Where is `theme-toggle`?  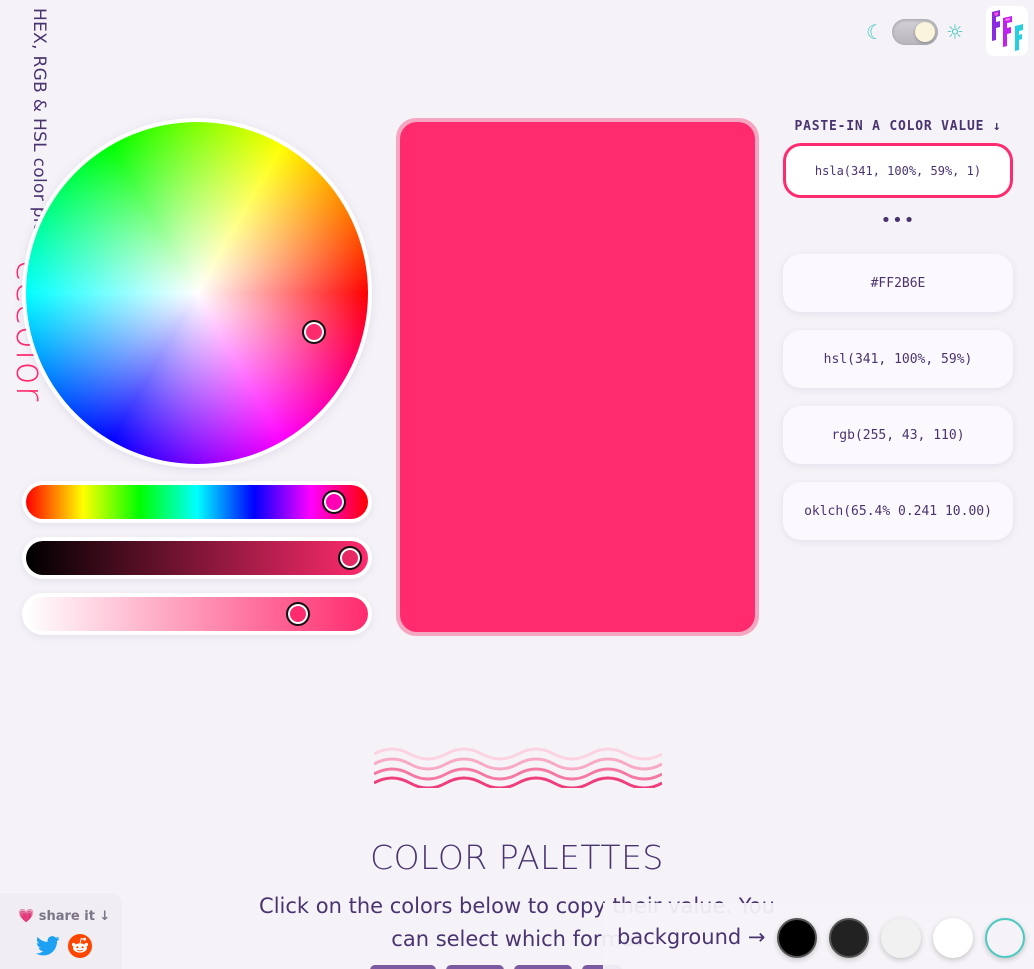 theme-toggle is located at coordinates (914, 32).